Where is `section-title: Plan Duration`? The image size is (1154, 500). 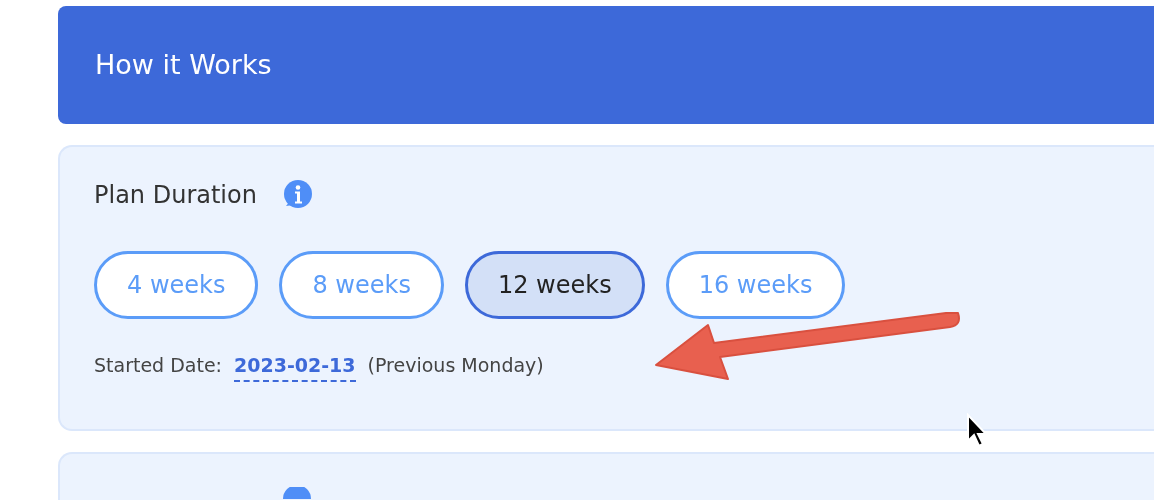 section-title: Plan Duration is located at coordinates (175, 195).